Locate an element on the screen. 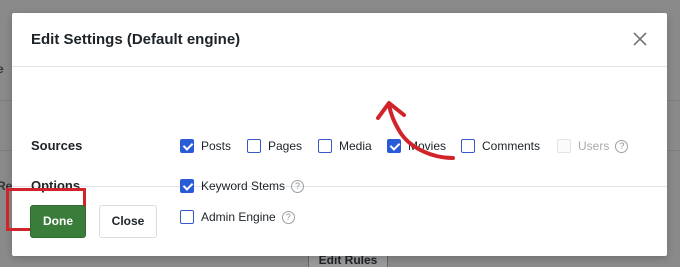 The height and width of the screenshot is (267, 680). checkbox-label: Posts is located at coordinates (216, 146).